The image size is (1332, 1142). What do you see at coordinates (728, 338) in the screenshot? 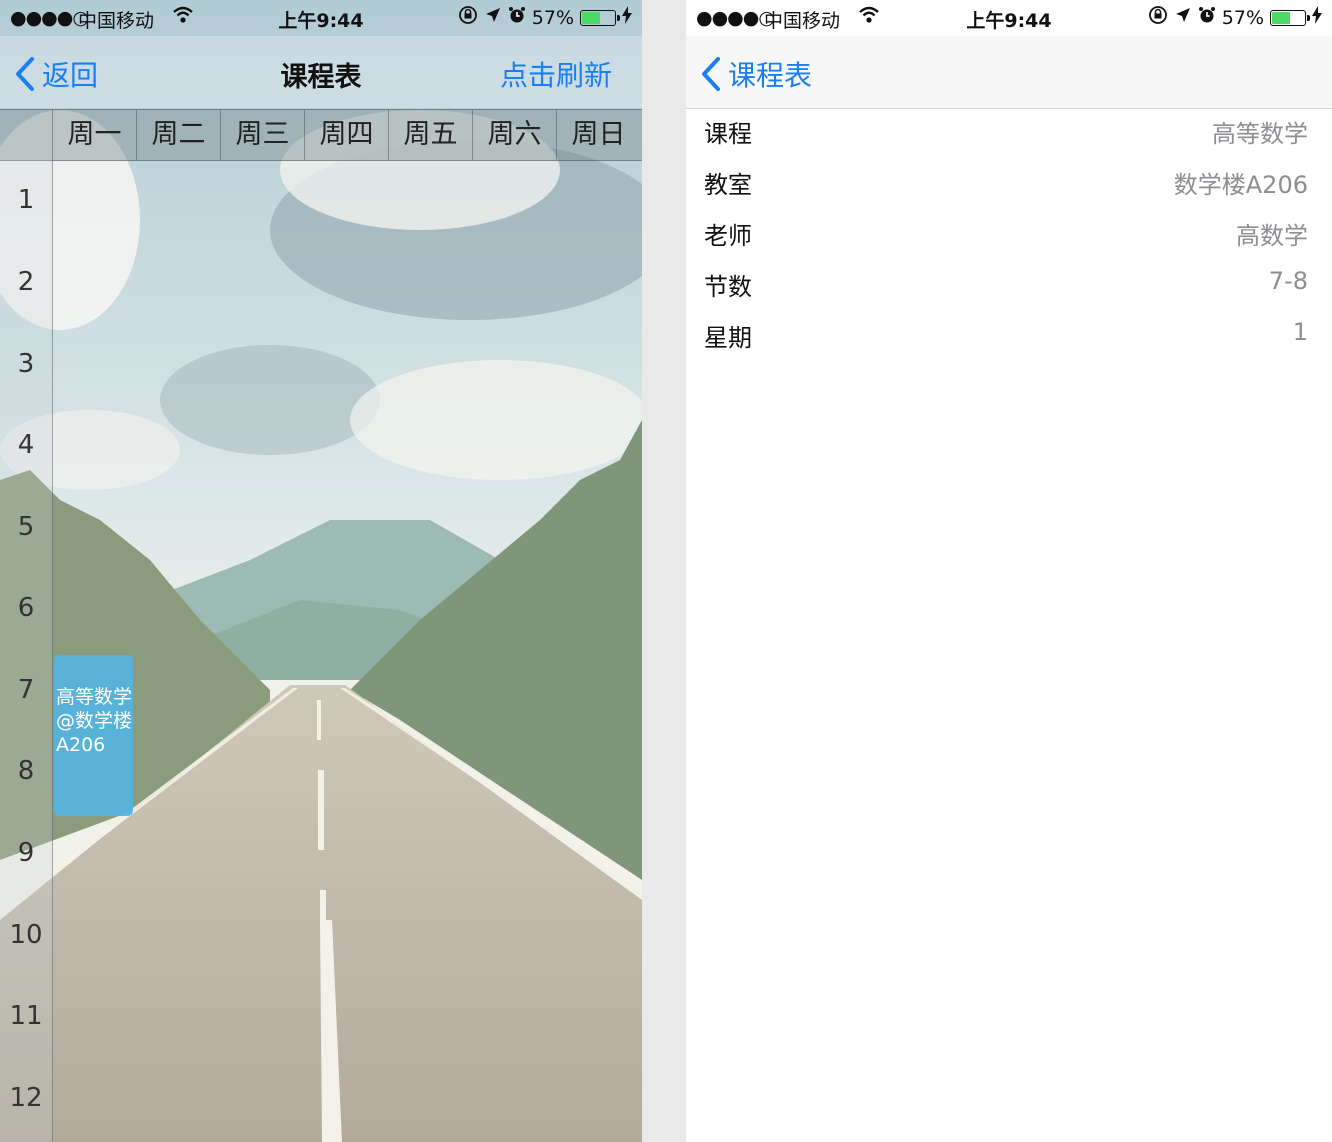
I see `detail-label: 星期` at bounding box center [728, 338].